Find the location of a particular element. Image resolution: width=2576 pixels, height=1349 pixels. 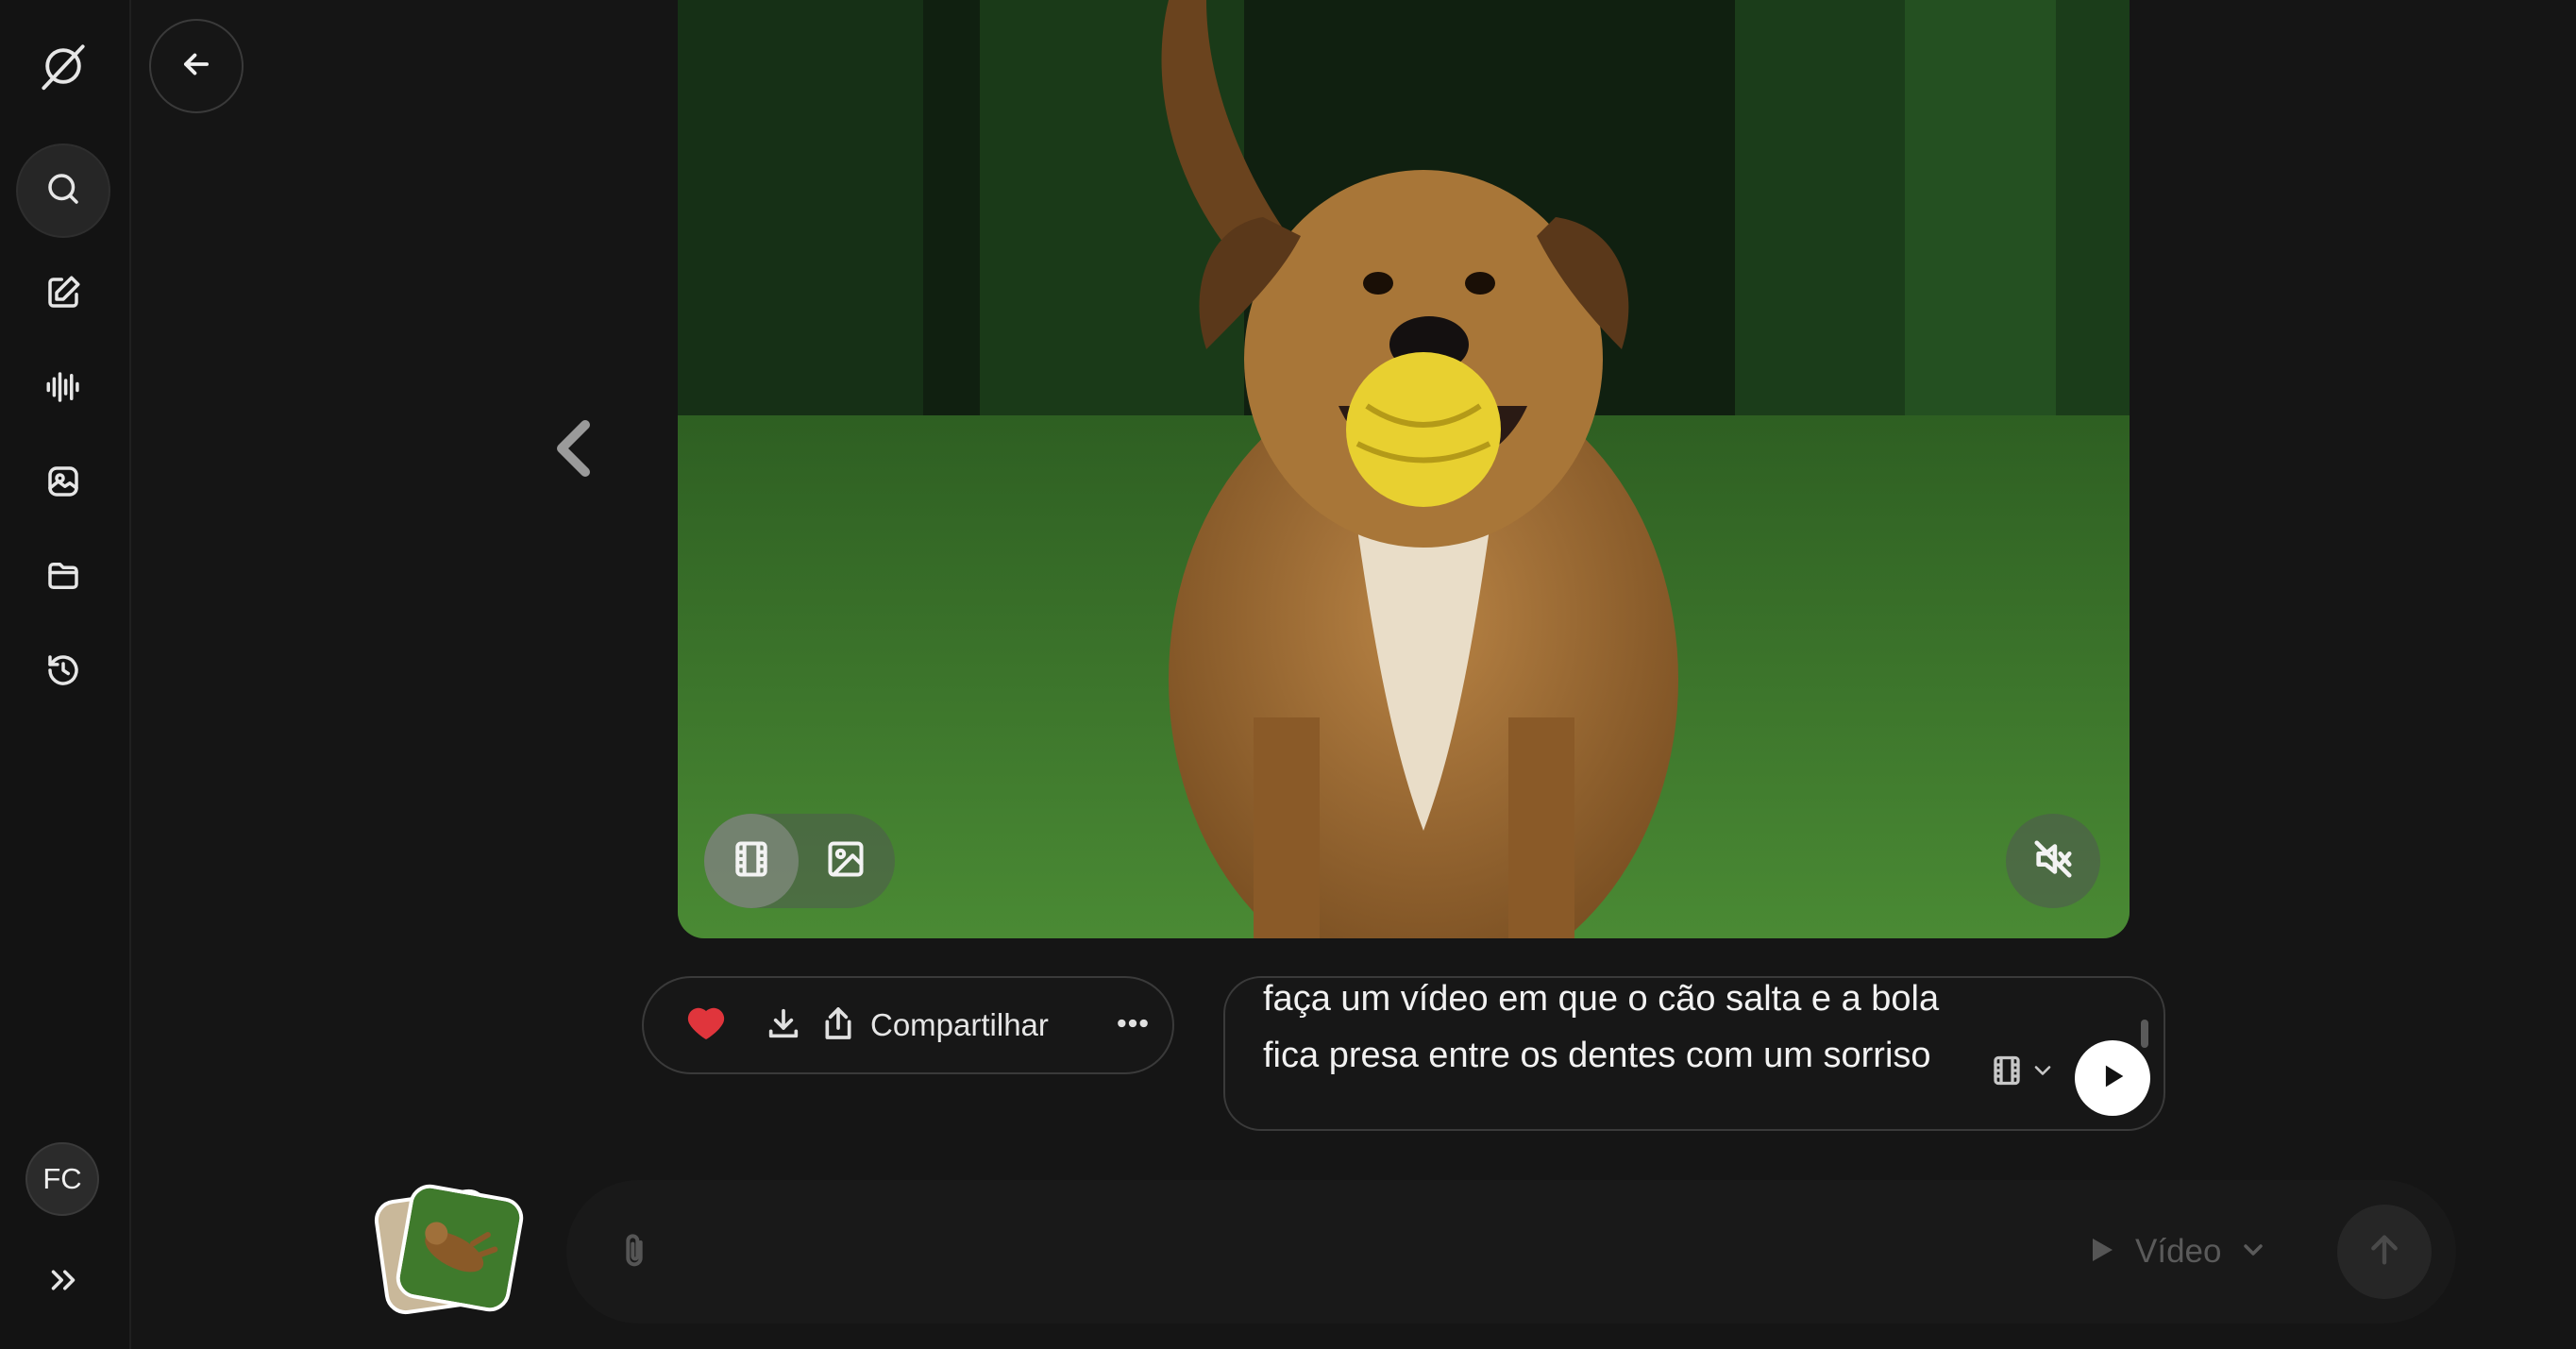

projects-button is located at coordinates (63, 578).